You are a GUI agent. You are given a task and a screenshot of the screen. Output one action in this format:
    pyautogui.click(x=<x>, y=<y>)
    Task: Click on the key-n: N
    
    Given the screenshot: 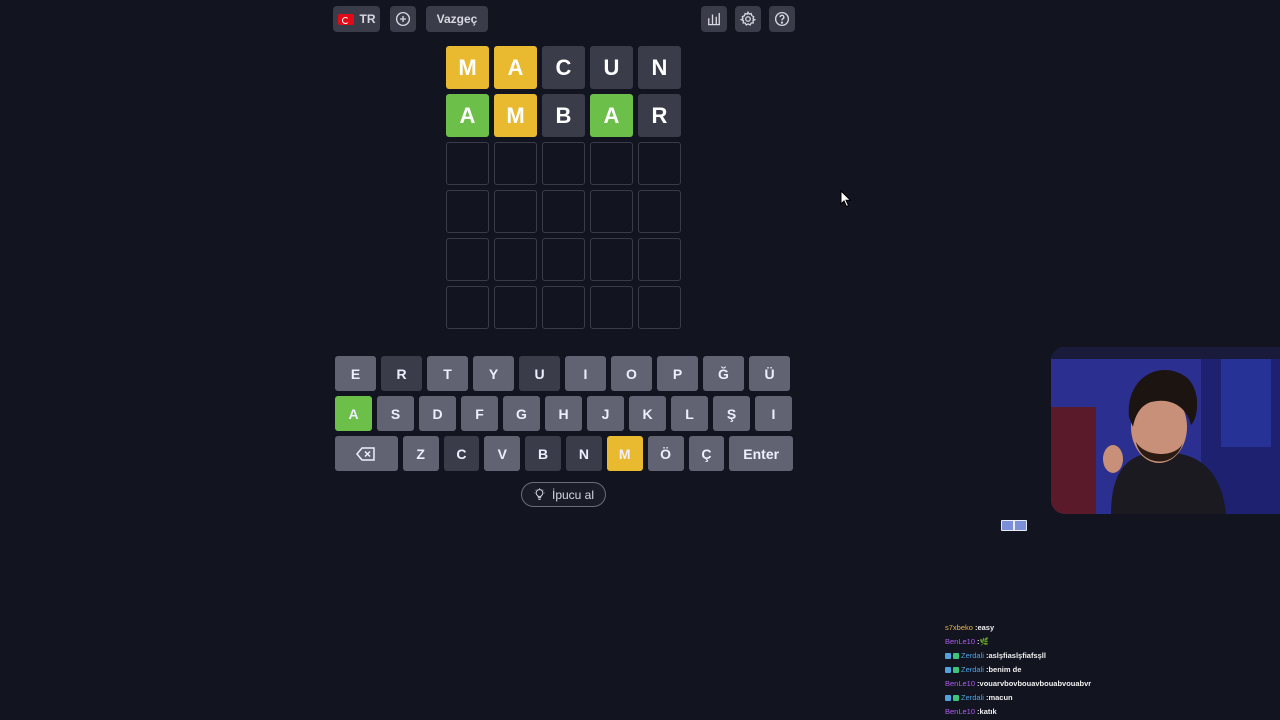 What is the action you would take?
    pyautogui.click(x=584, y=453)
    